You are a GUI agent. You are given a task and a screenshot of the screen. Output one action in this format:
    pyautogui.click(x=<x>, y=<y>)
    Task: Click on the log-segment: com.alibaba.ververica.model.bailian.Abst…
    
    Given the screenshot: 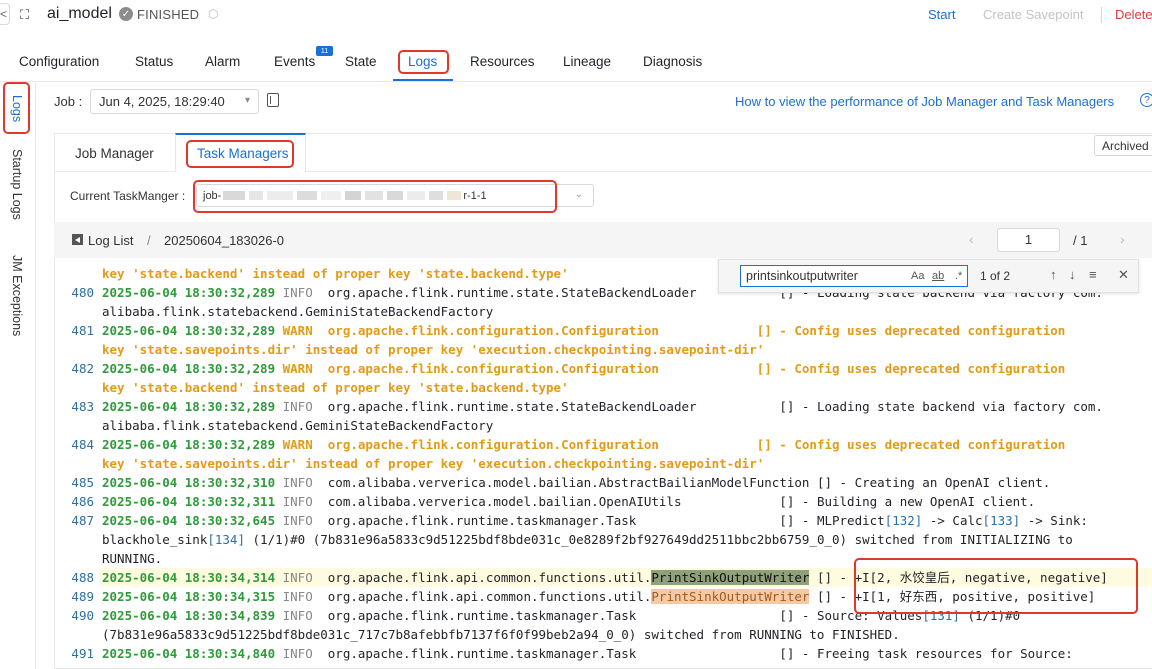 What is the action you would take?
    pyautogui.click(x=689, y=482)
    